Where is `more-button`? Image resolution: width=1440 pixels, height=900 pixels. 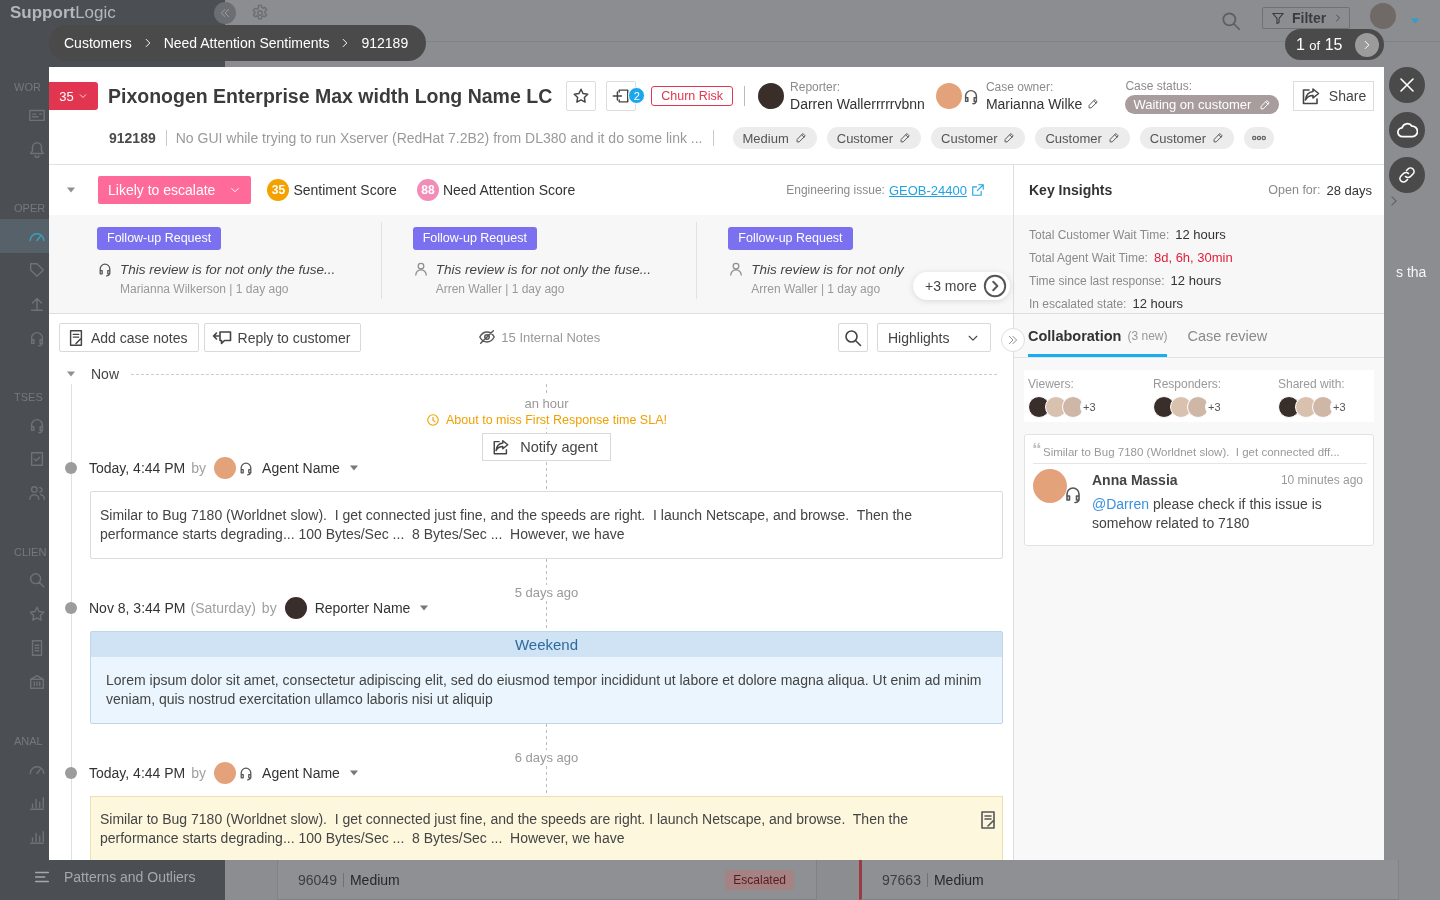 more-button is located at coordinates (1259, 138).